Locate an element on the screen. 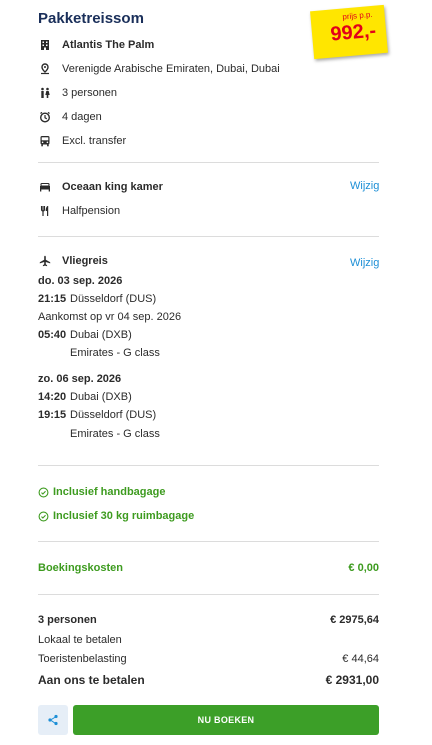 Image resolution: width=432 pixels, height=745 pixels. price-sticker: prijs p.p. 992,- is located at coordinates (349, 32).